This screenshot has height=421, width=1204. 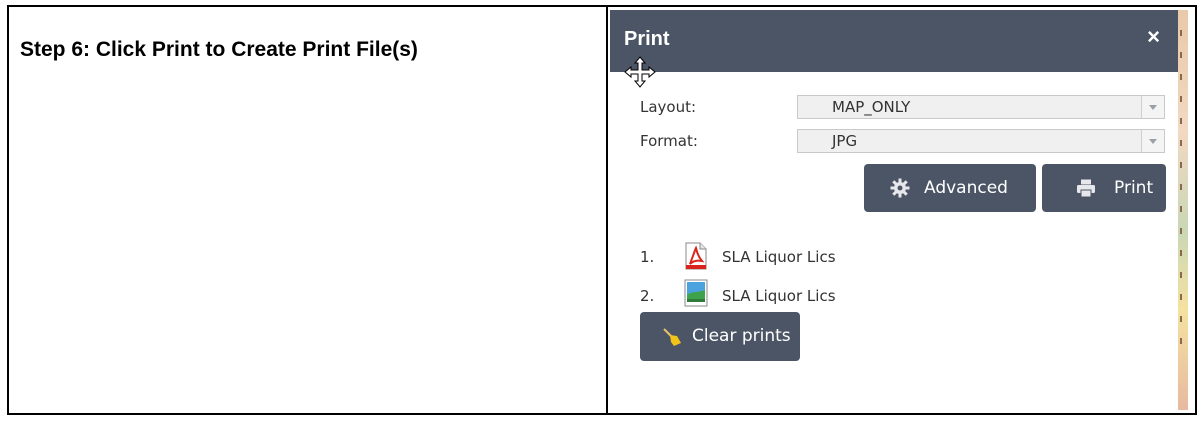 I want to click on layout-select: MAP_ONLY, so click(x=981, y=107).